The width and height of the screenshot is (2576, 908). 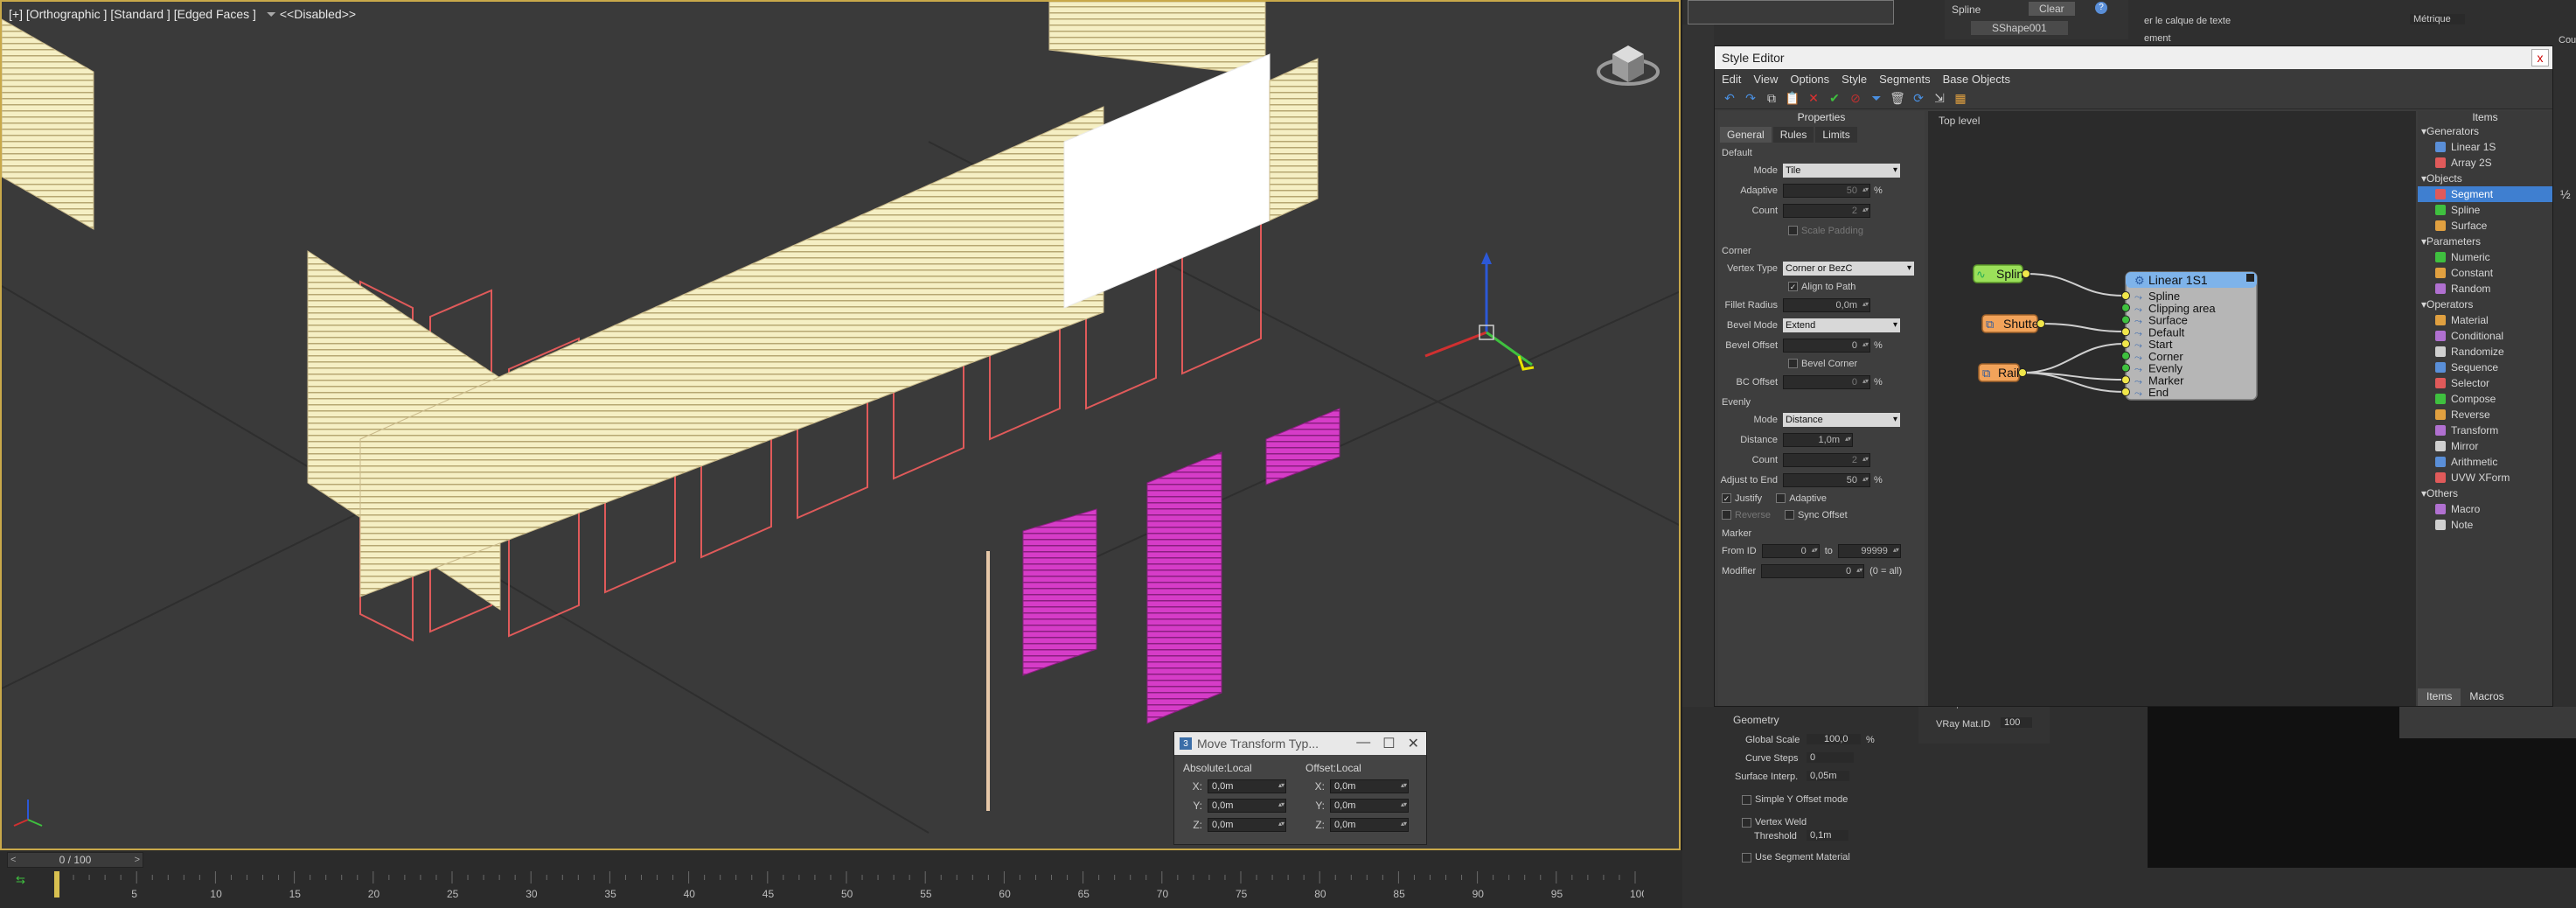 I want to click on surface-interp-input: 0,05m, so click(x=1828, y=776).